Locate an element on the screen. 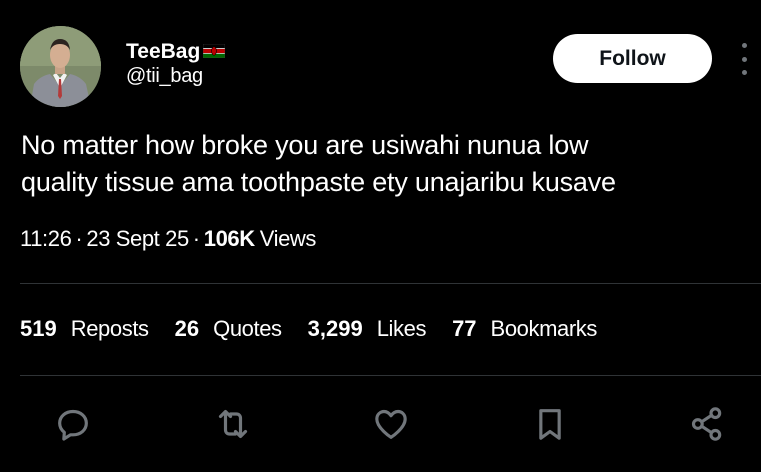 The height and width of the screenshot is (472, 761). bookmarks-label: Bookmarks is located at coordinates (544, 328).